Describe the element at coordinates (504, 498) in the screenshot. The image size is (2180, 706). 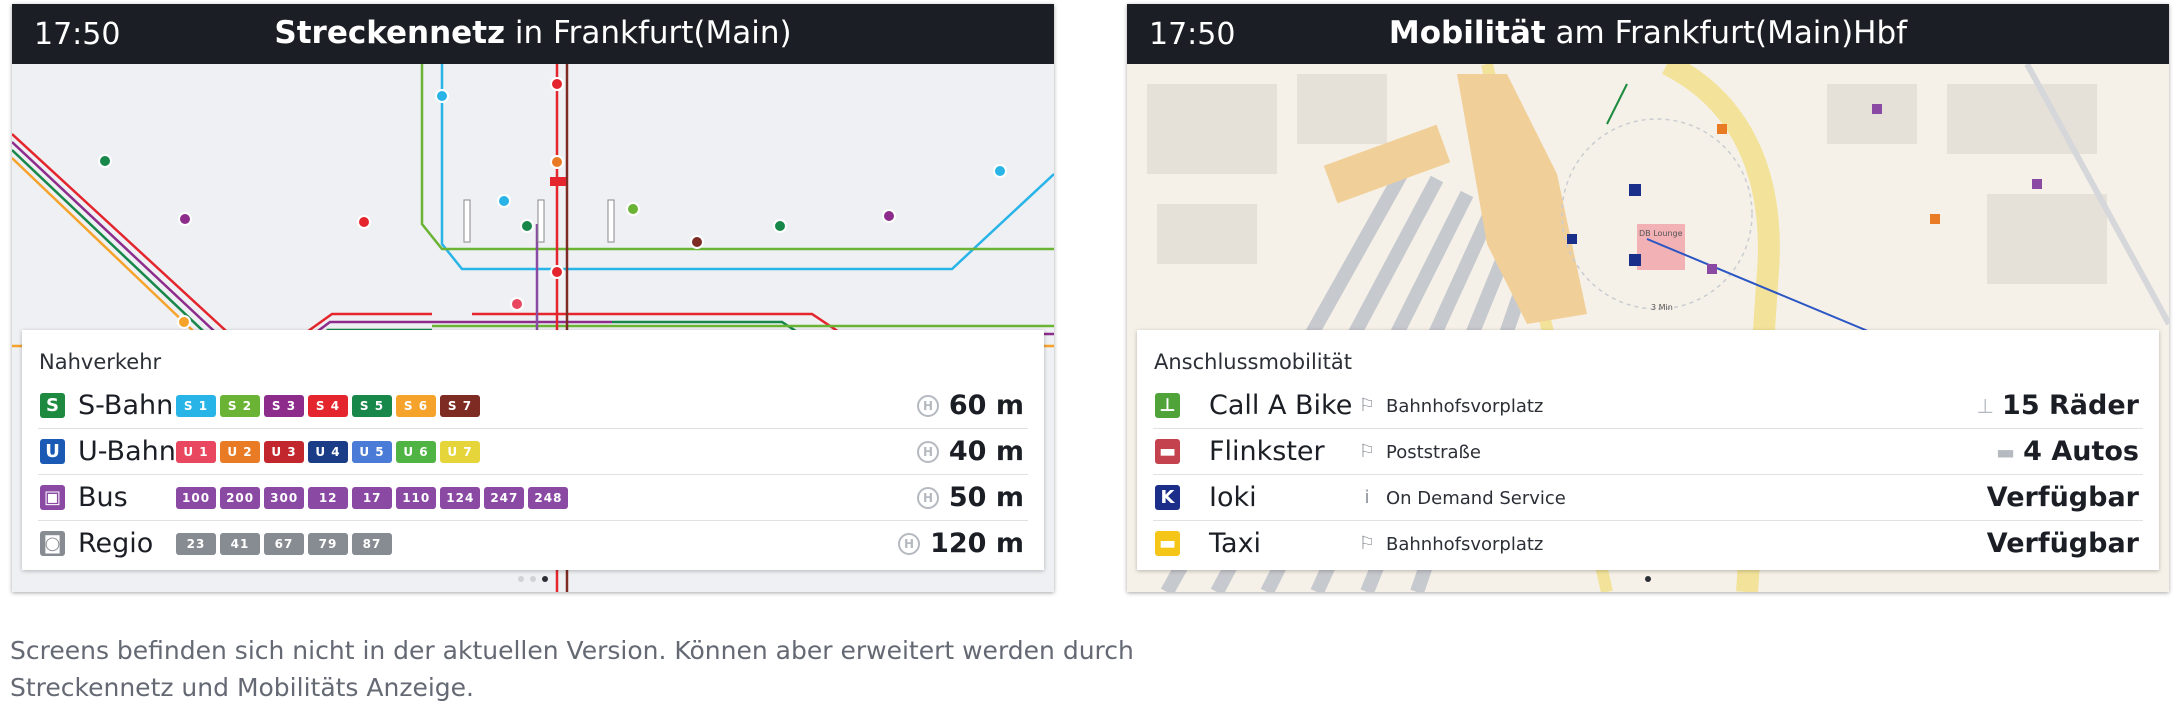
I see `line-badge: 247` at that location.